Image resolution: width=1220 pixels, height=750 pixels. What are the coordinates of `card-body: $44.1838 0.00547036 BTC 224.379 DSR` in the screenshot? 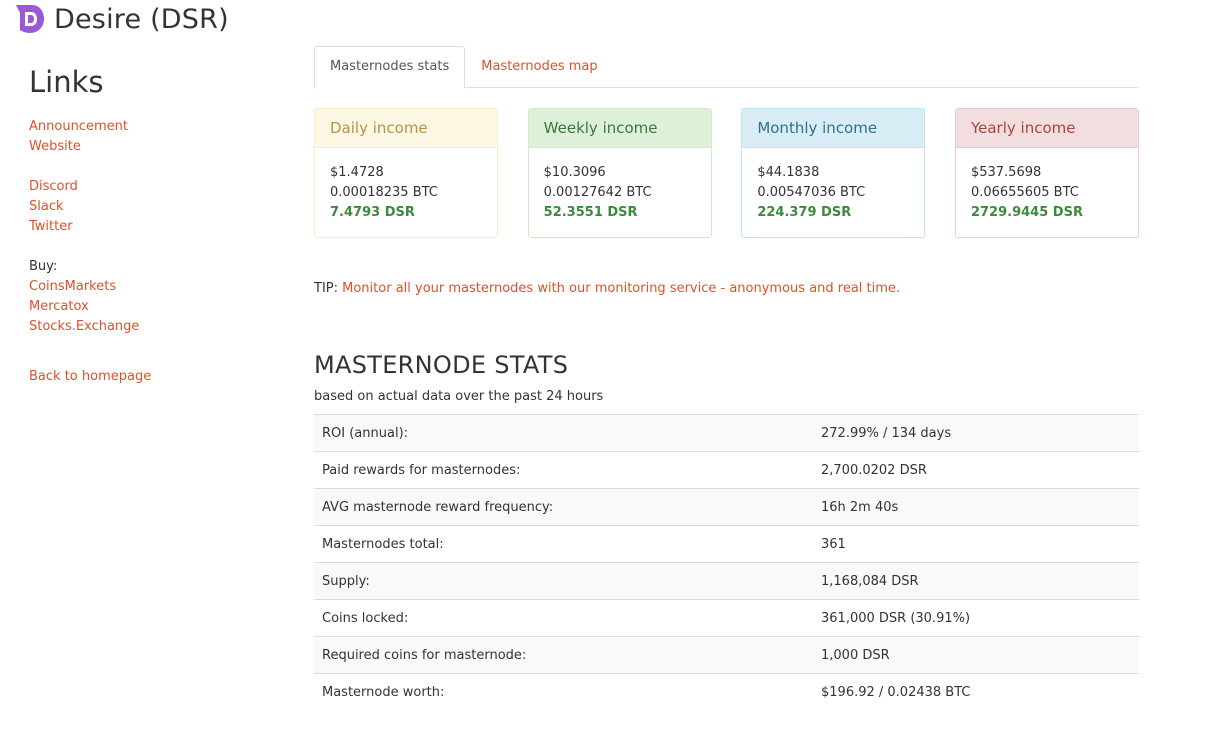 It's located at (833, 185).